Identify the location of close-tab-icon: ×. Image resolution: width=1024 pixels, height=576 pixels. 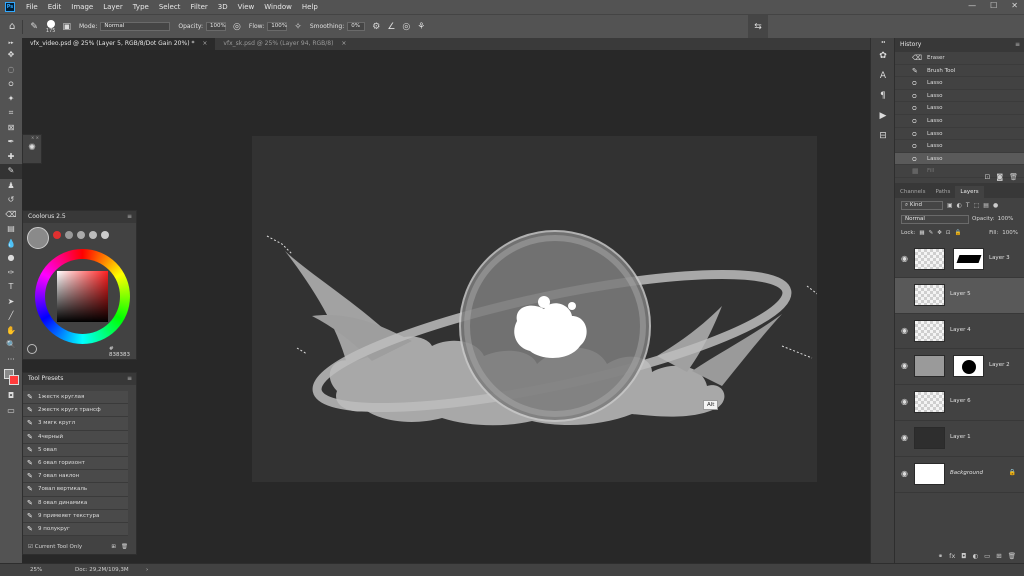
(204, 43).